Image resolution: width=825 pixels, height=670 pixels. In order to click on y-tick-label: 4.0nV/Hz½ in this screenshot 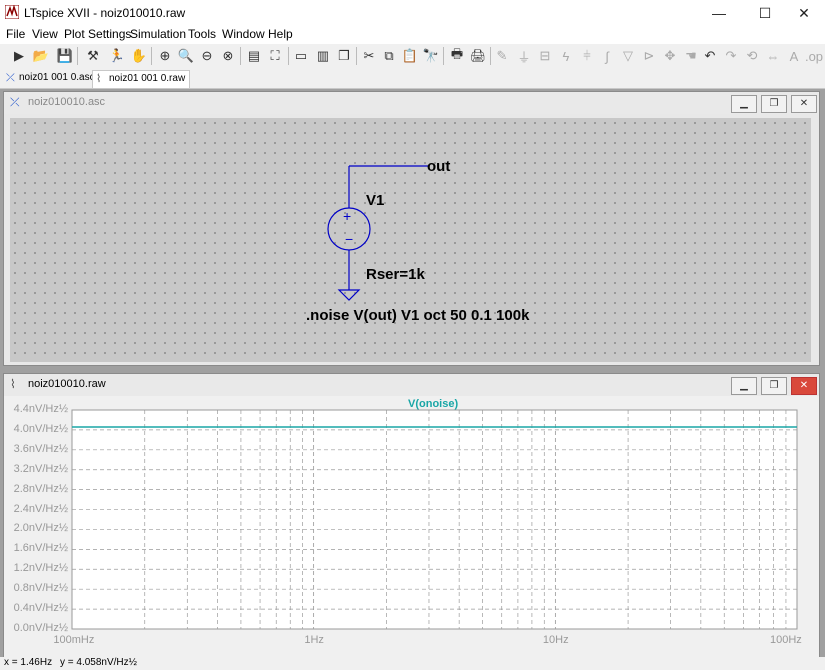, I will do `click(40, 428)`.